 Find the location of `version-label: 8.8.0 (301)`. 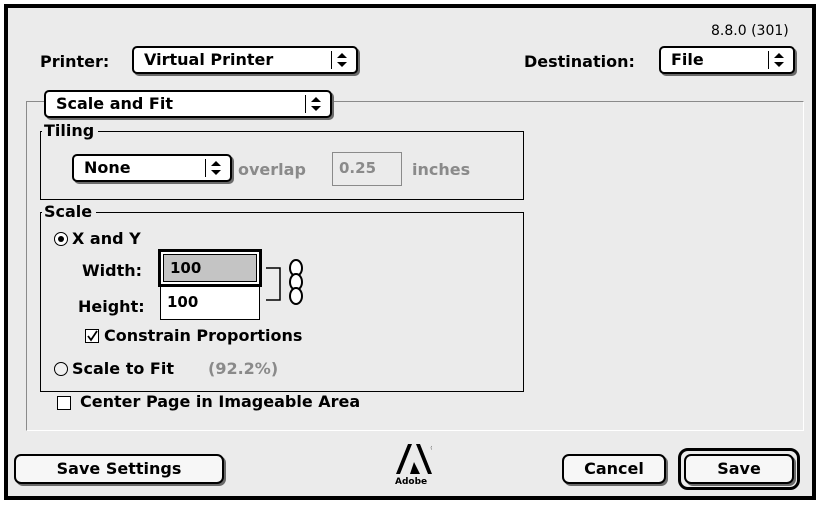

version-label: 8.8.0 (301) is located at coordinates (750, 31).